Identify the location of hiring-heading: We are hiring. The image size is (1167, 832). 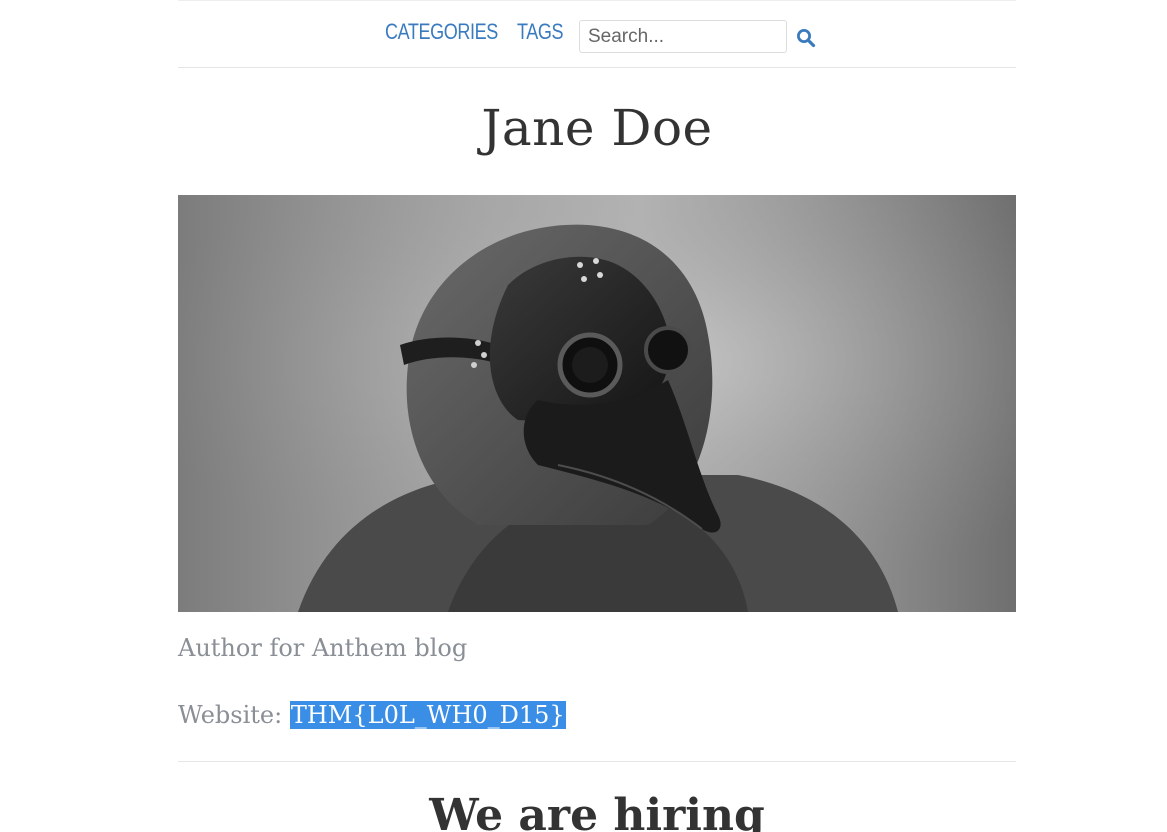
(597, 811).